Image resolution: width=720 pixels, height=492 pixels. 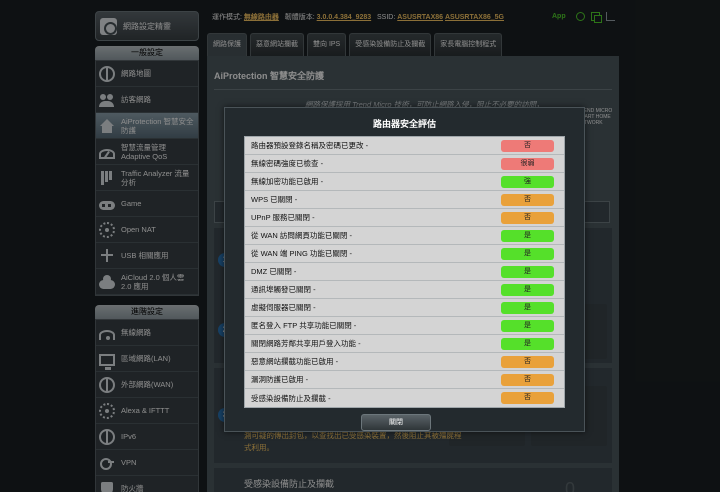 What do you see at coordinates (404, 344) in the screenshot?
I see `check-row: 關閉網路芳鄰共享用戶登入功能 - 是` at bounding box center [404, 344].